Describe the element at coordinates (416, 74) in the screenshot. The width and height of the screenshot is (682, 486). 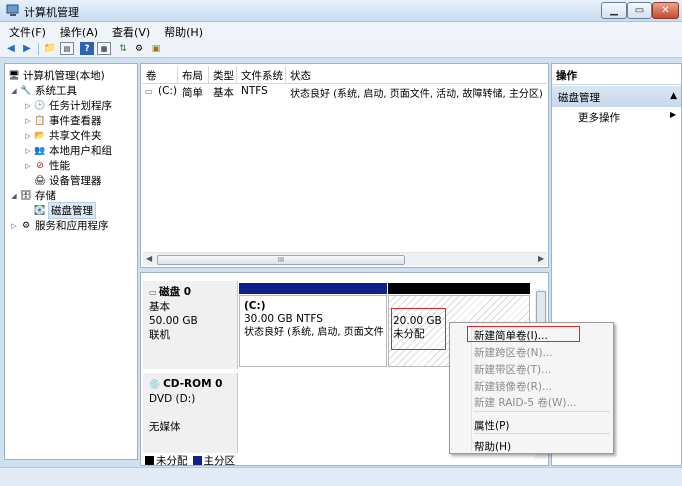
I see `column-header-status: 状态` at that location.